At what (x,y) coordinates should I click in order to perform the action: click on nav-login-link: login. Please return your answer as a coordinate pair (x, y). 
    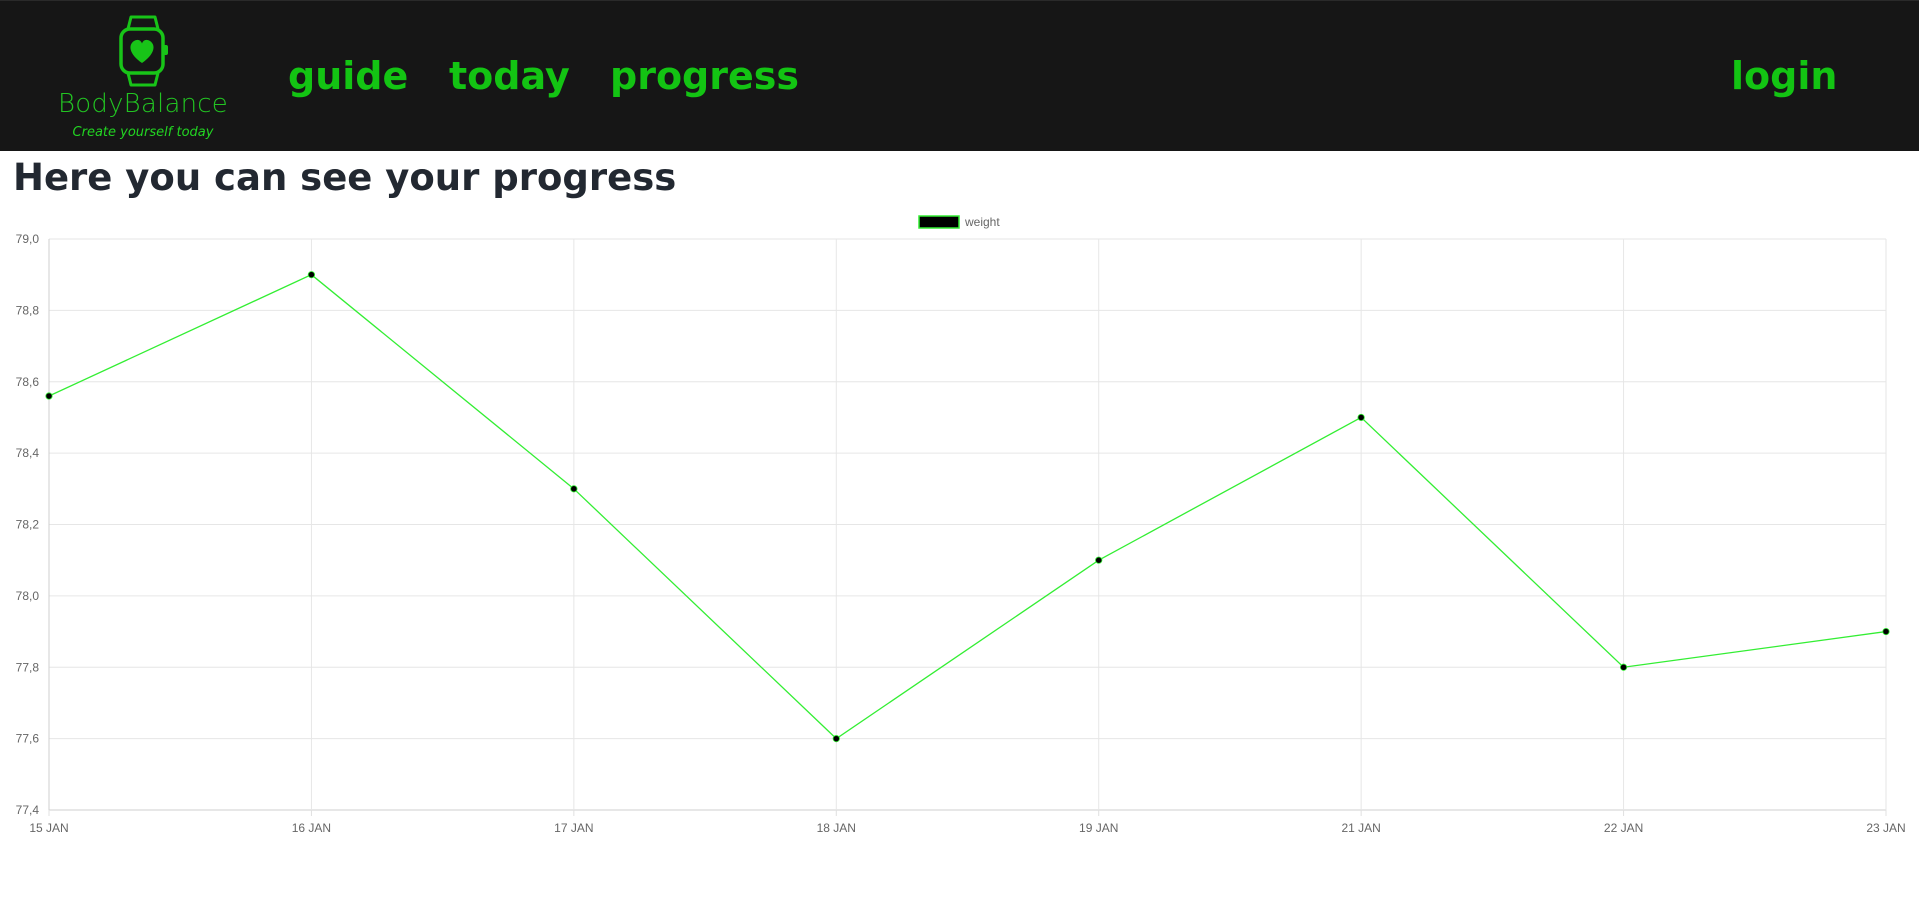
    Looking at the image, I should click on (1784, 76).